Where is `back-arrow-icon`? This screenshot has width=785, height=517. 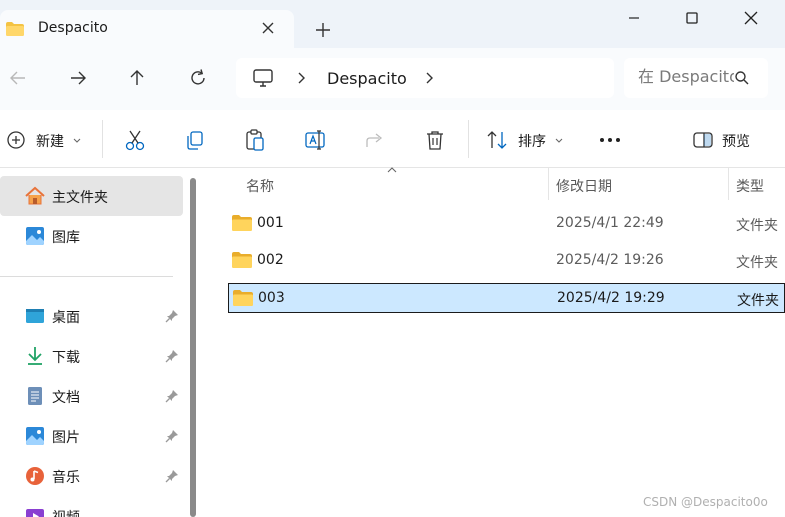
back-arrow-icon is located at coordinates (18, 78).